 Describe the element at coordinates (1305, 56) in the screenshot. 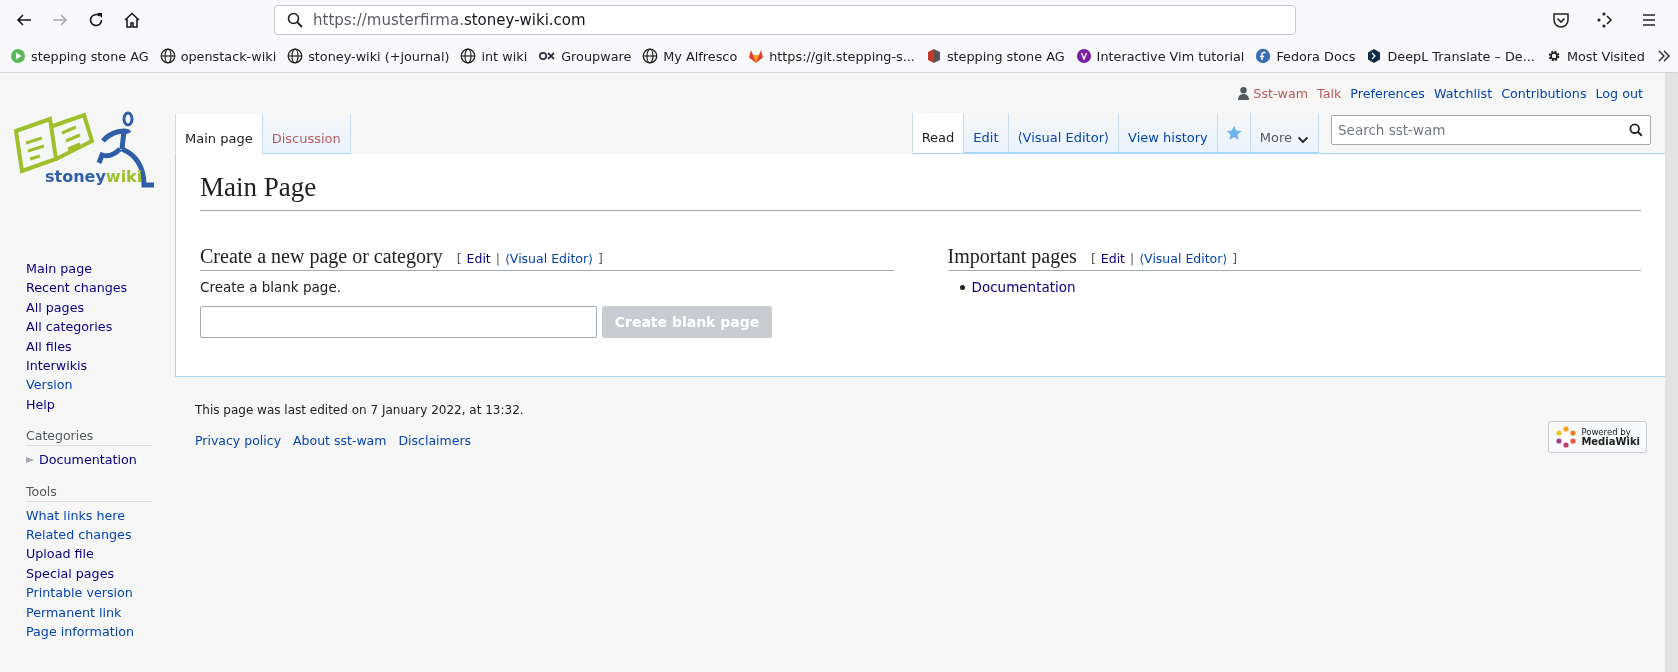

I see `bookmark-item: Fedora Docs` at that location.